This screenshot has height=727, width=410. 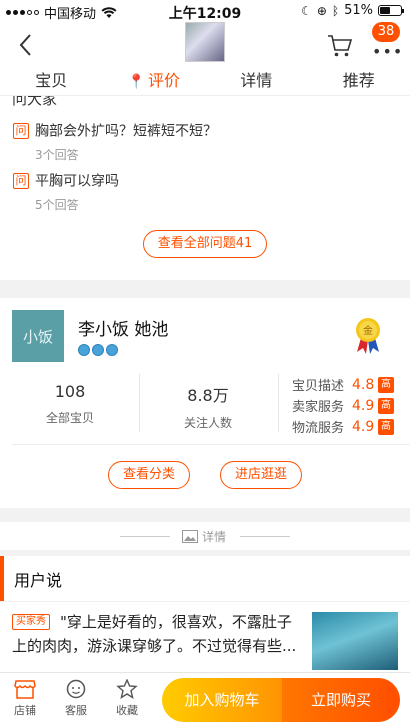 I want to click on status-bar: 中国移动 上午12:09 ☾ ⊕ ᛒ 51%, so click(x=205, y=11).